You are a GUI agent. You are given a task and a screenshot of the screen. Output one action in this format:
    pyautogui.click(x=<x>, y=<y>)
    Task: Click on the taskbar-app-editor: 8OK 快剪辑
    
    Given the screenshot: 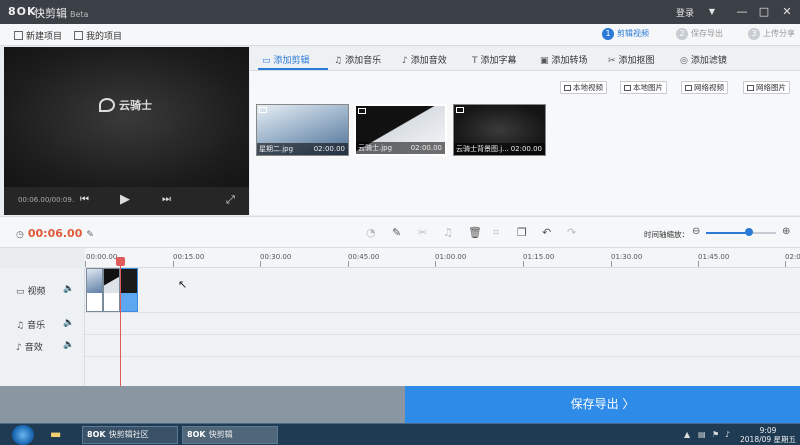 What is the action you would take?
    pyautogui.click(x=230, y=435)
    